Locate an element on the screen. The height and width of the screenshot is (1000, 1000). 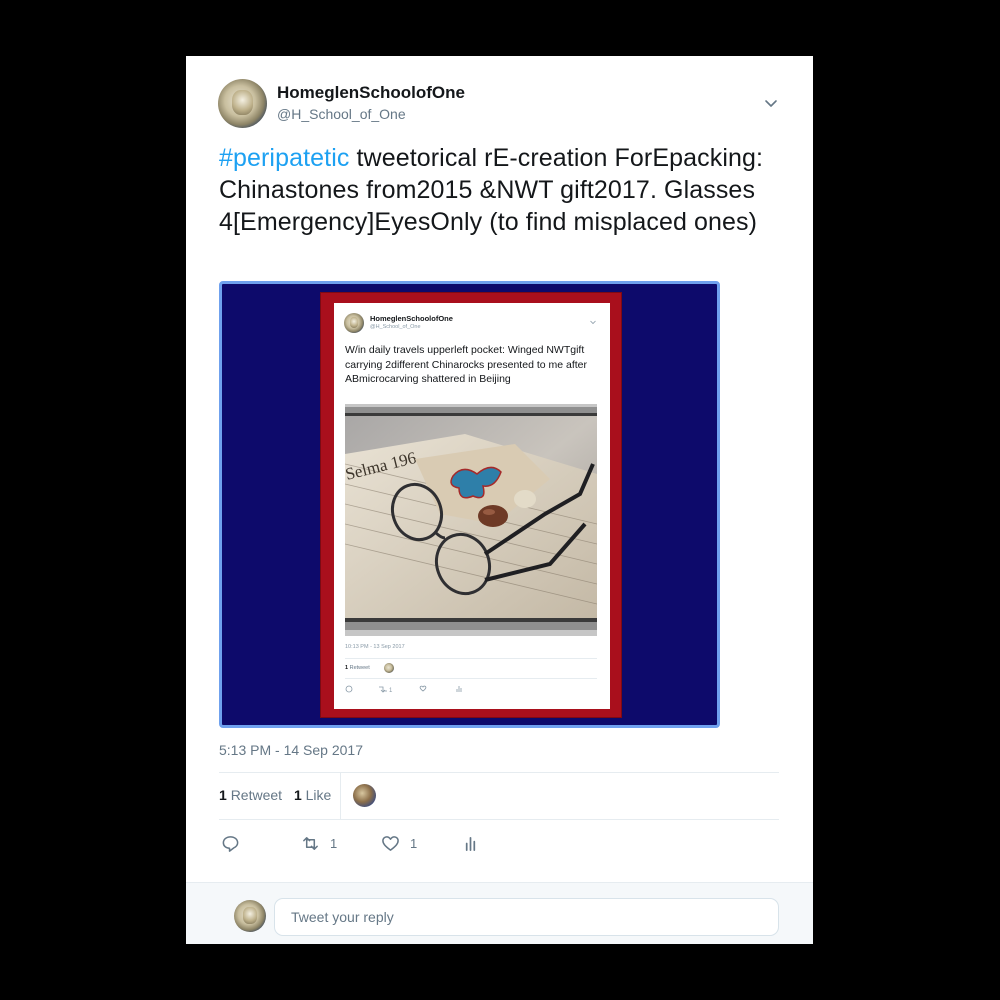
embedded-handle: @H_School_of_One is located at coordinates (395, 327).